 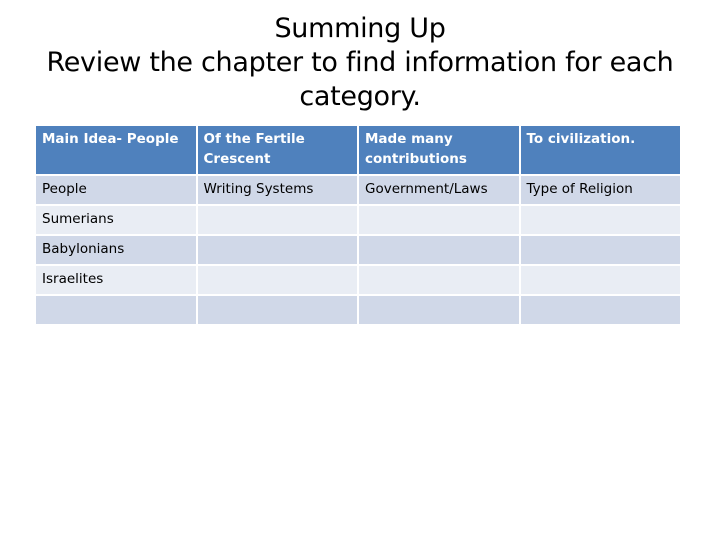 What do you see at coordinates (358, 310) in the screenshot?
I see `table-row` at bounding box center [358, 310].